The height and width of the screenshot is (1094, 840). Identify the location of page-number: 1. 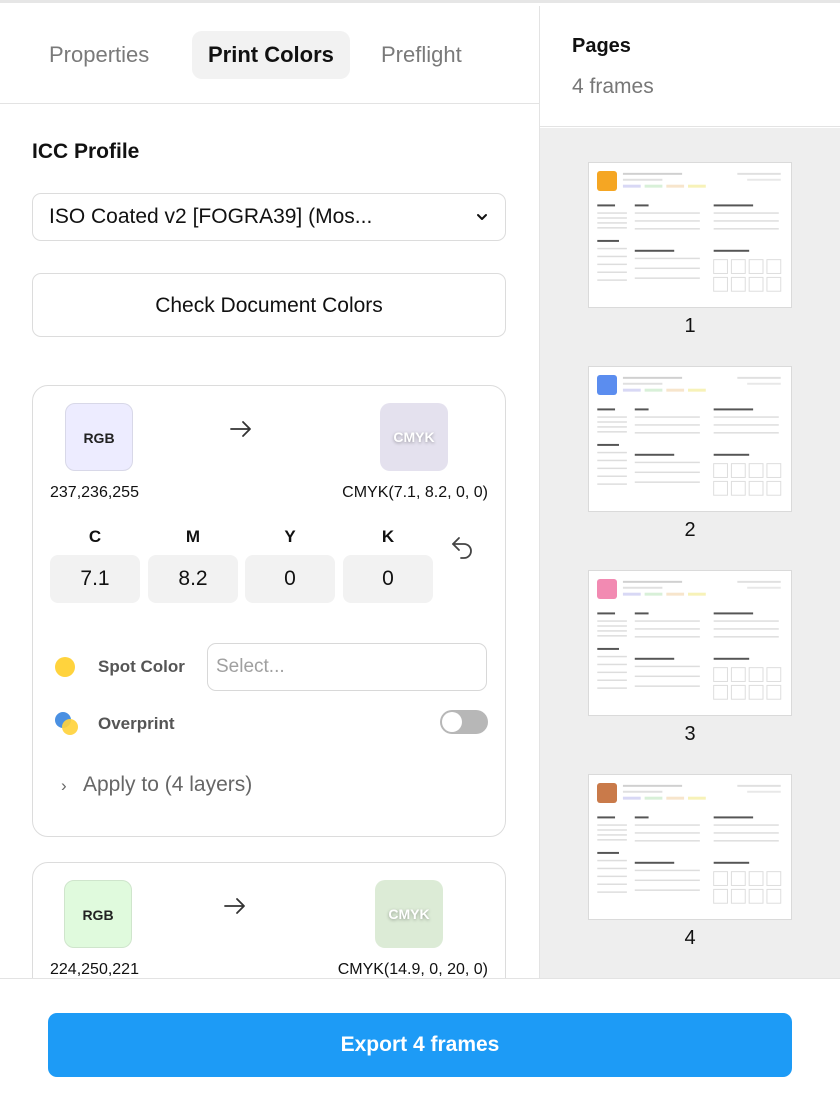
(690, 326).